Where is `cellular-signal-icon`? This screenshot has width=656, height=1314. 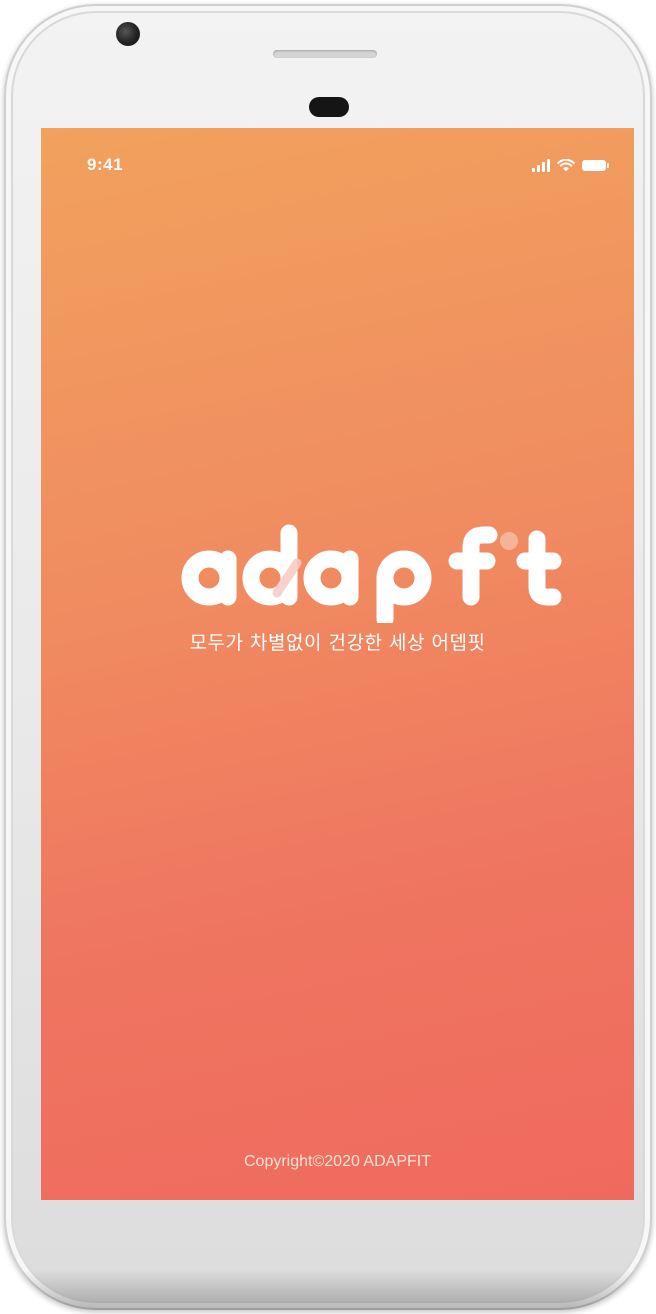 cellular-signal-icon is located at coordinates (541, 165).